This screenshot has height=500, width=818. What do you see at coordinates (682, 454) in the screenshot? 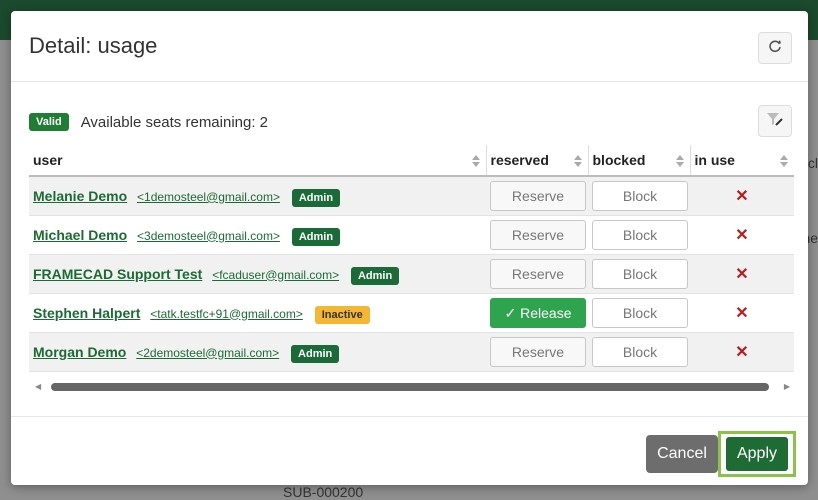
I see `cancel-button: Cancel` at bounding box center [682, 454].